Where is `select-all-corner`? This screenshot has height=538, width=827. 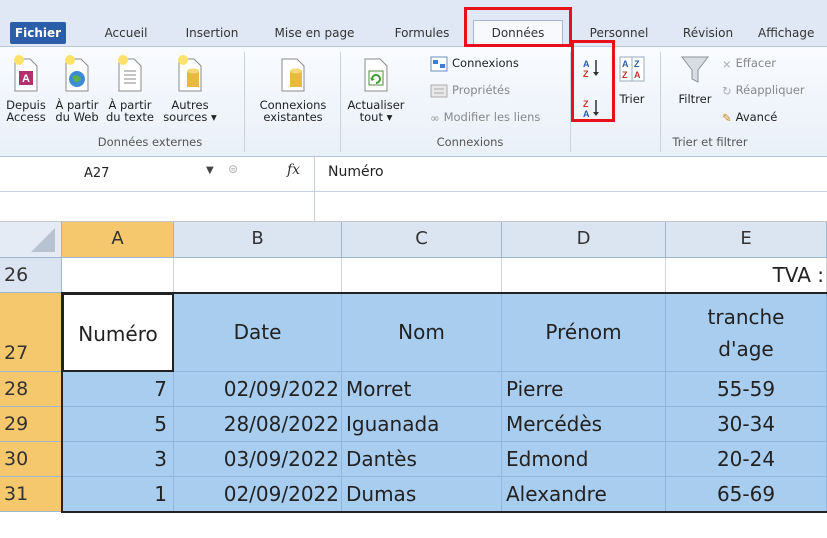
select-all-corner is located at coordinates (31, 240).